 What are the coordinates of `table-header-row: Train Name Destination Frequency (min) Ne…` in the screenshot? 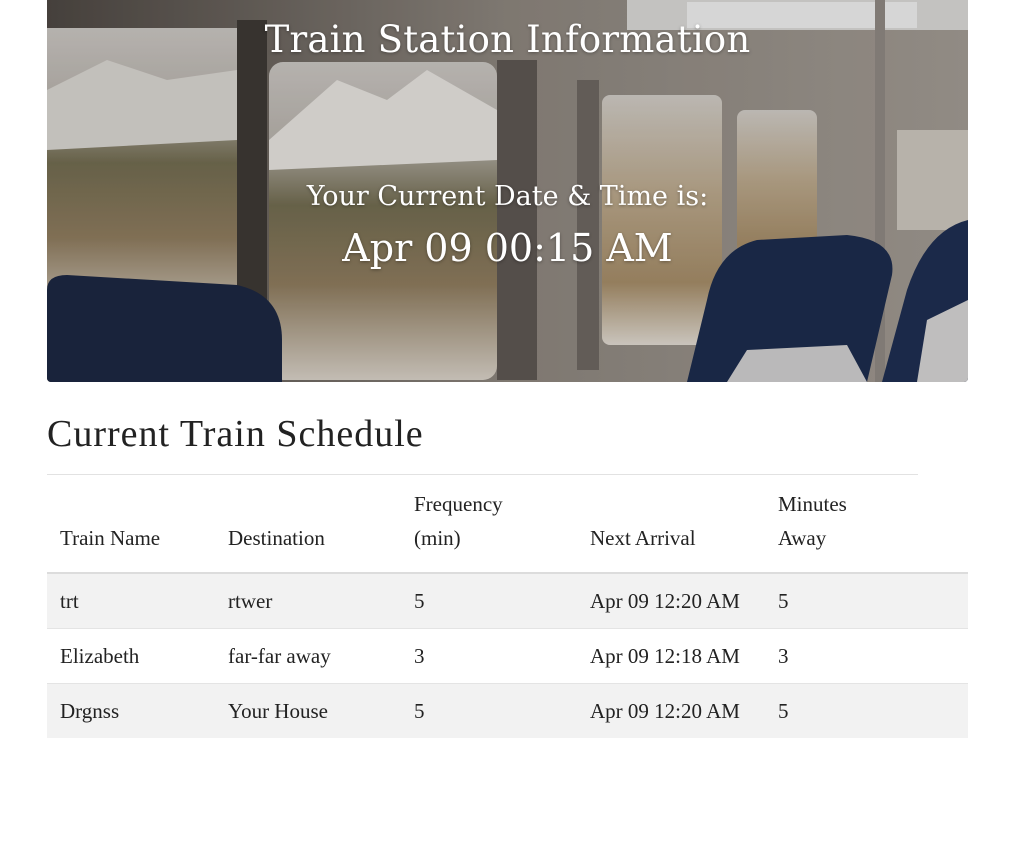 It's located at (507, 524).